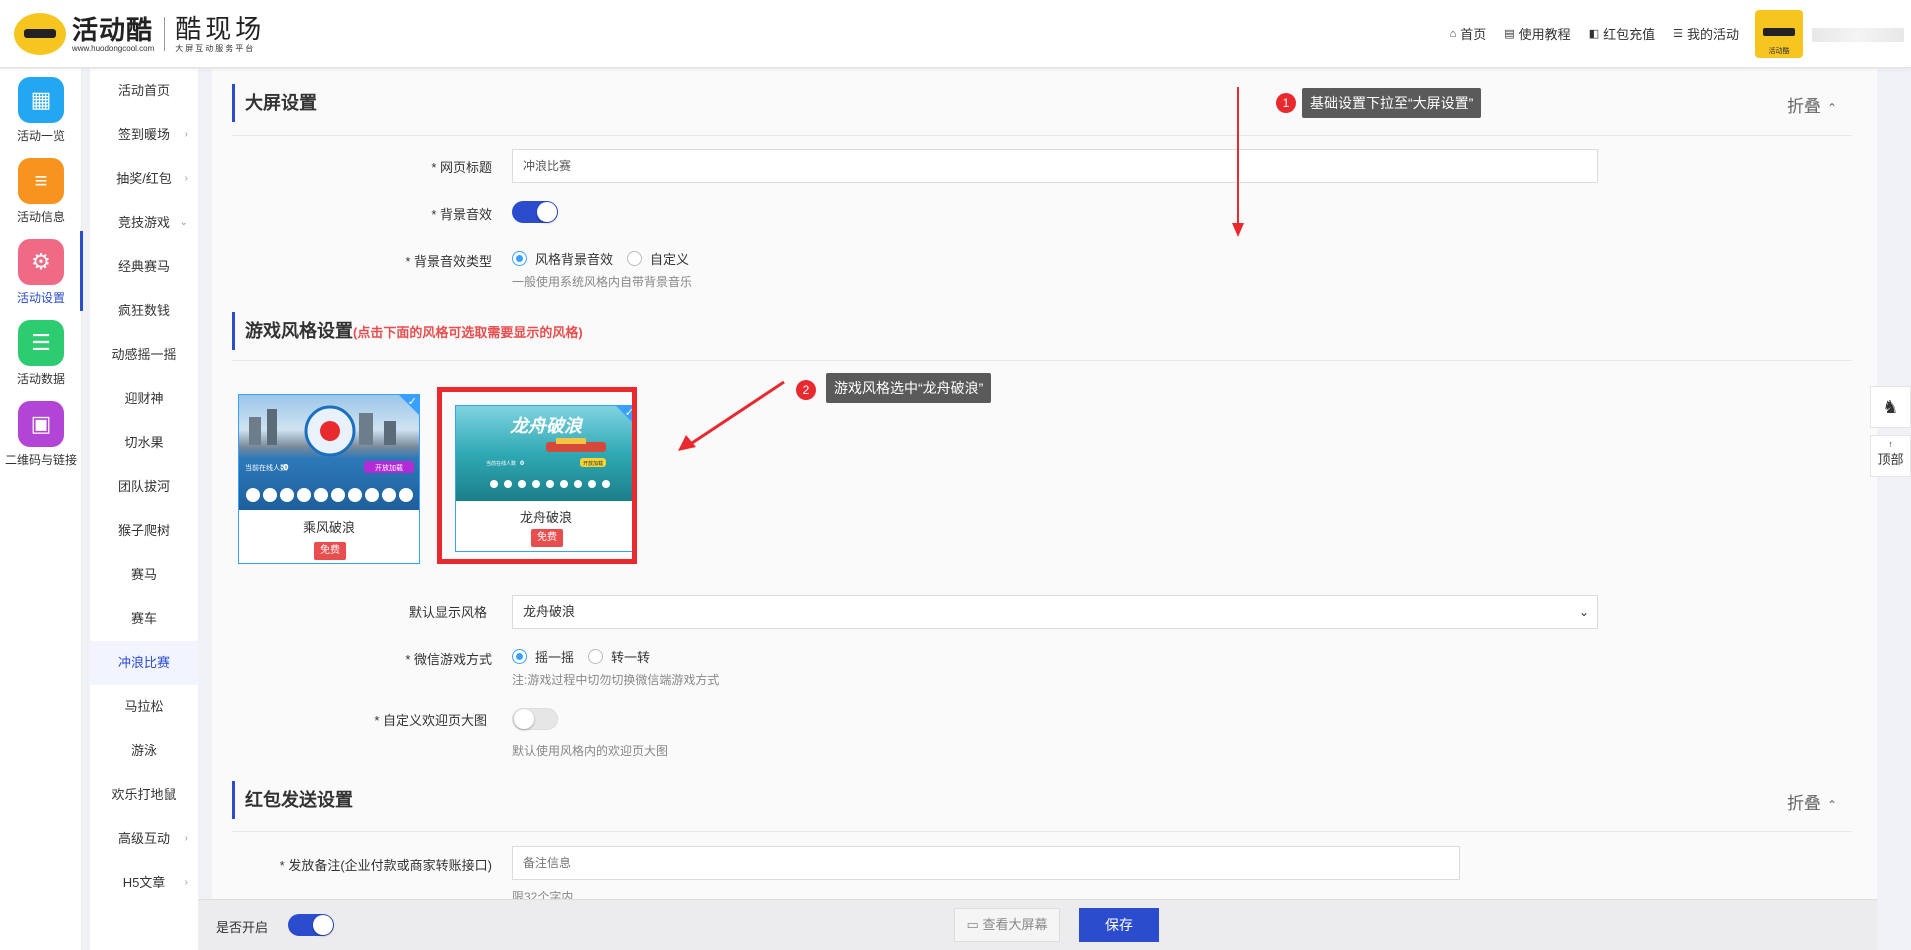  Describe the element at coordinates (430, 720) in the screenshot. I see `welcome-image-label: * 自定义欢迎页大图` at that location.